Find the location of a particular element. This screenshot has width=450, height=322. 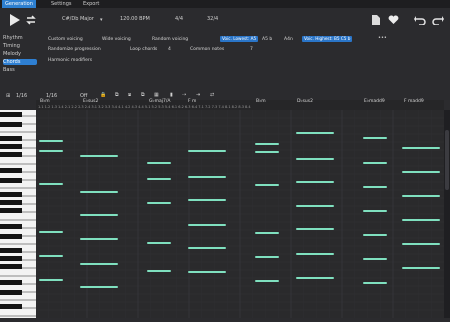

tool-icon-1: ⧉ is located at coordinates (117, 95).